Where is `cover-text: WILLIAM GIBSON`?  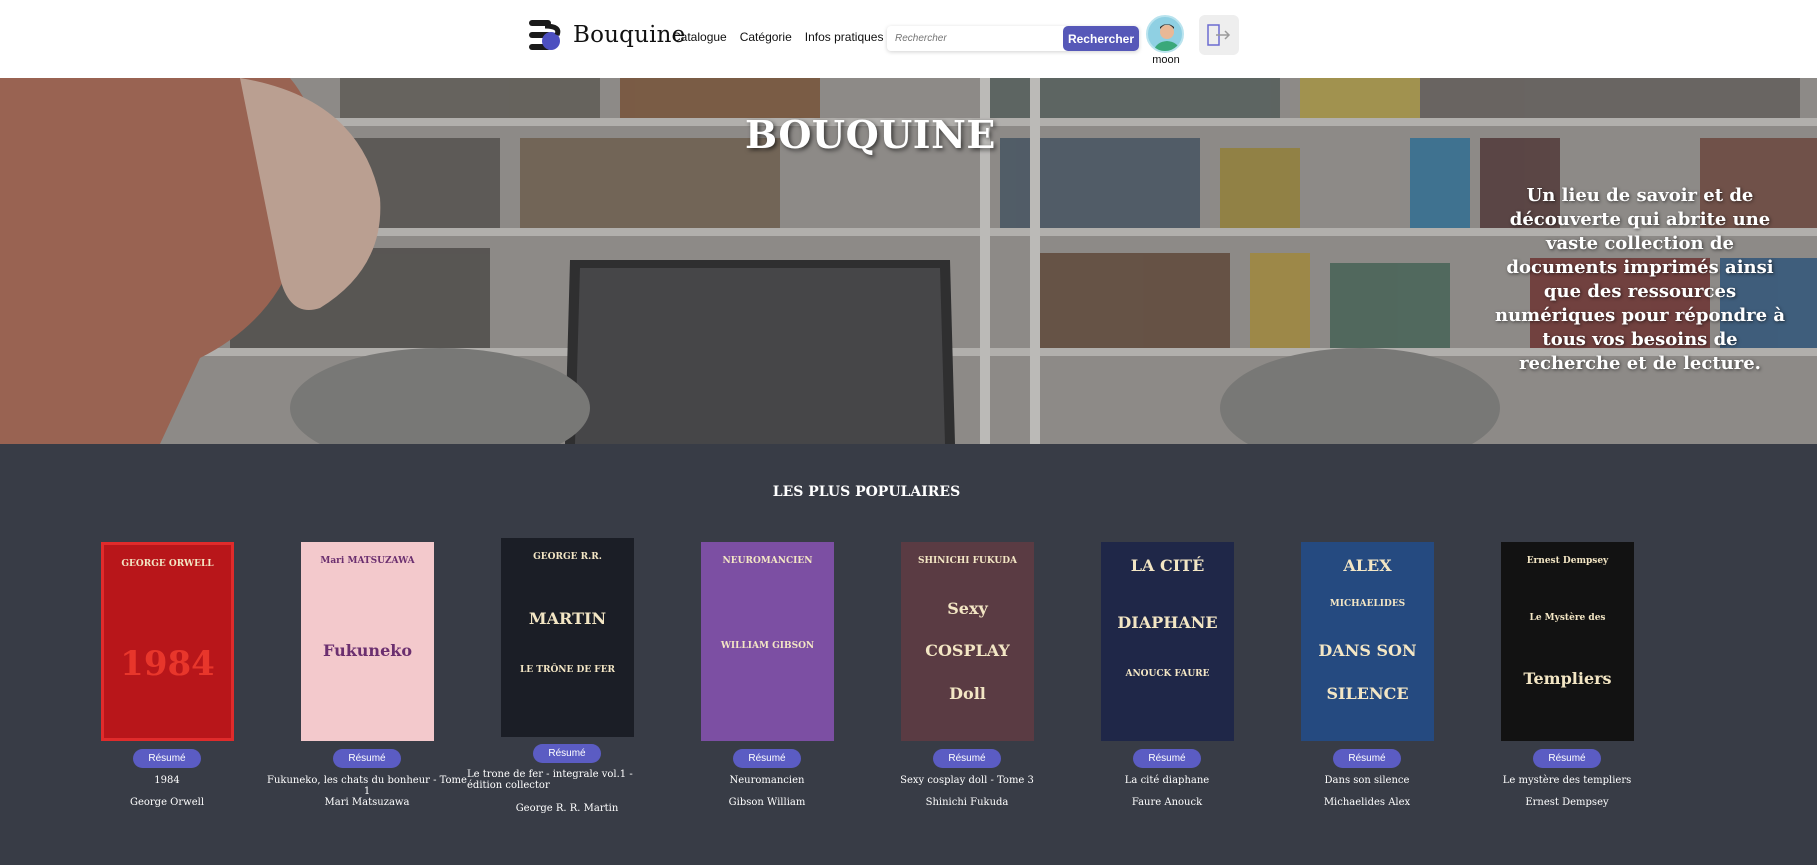 cover-text: WILLIAM GIBSON is located at coordinates (767, 646).